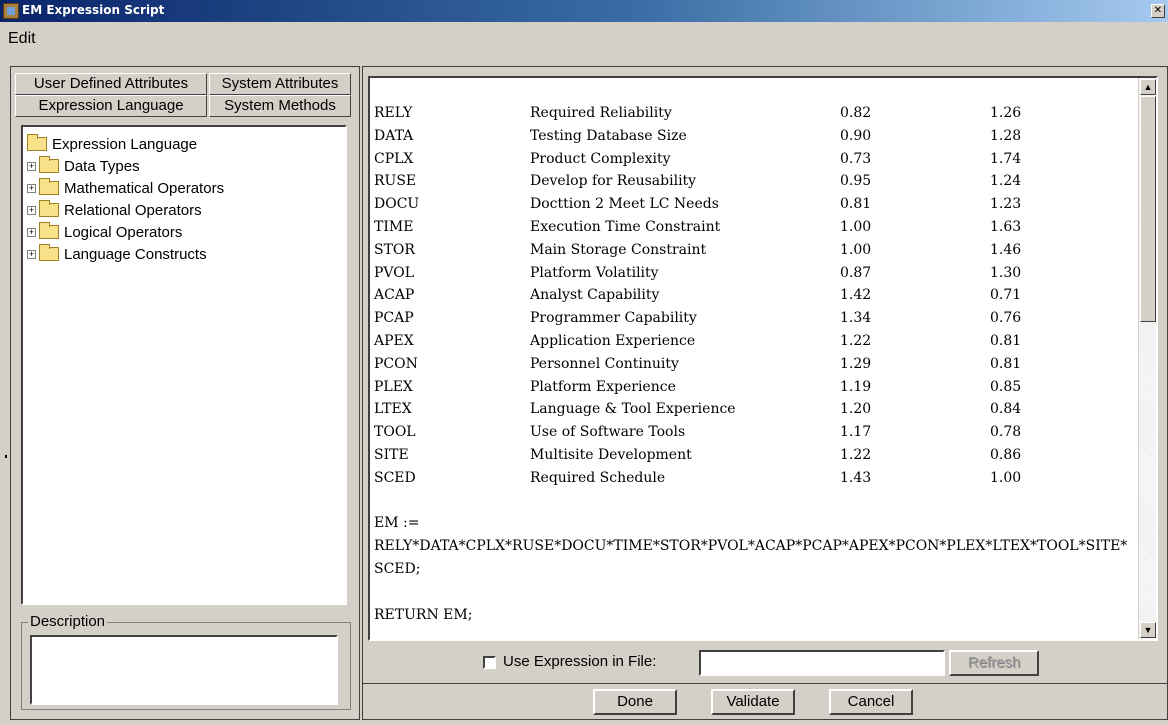  Describe the element at coordinates (83, 166) in the screenshot. I see `tree-item-data-types: + Data Types` at that location.